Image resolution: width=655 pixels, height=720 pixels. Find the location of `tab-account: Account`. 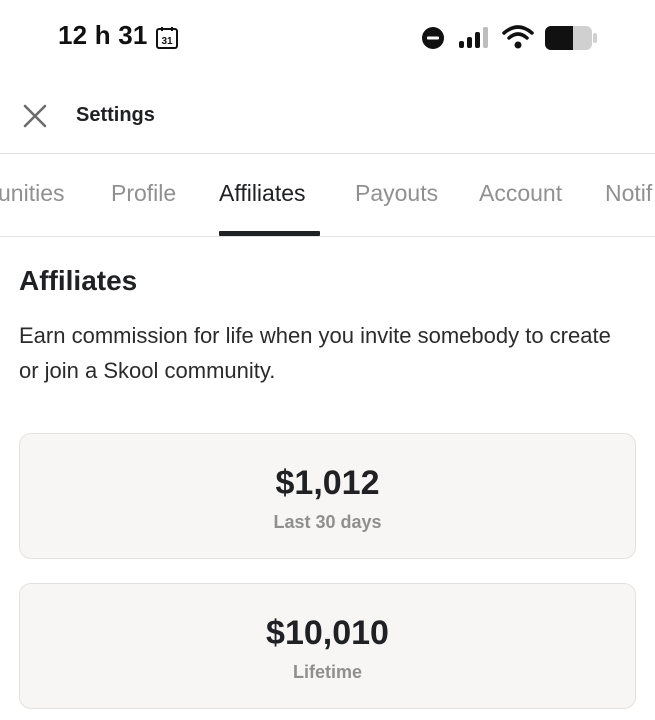

tab-account: Account is located at coordinates (520, 193).